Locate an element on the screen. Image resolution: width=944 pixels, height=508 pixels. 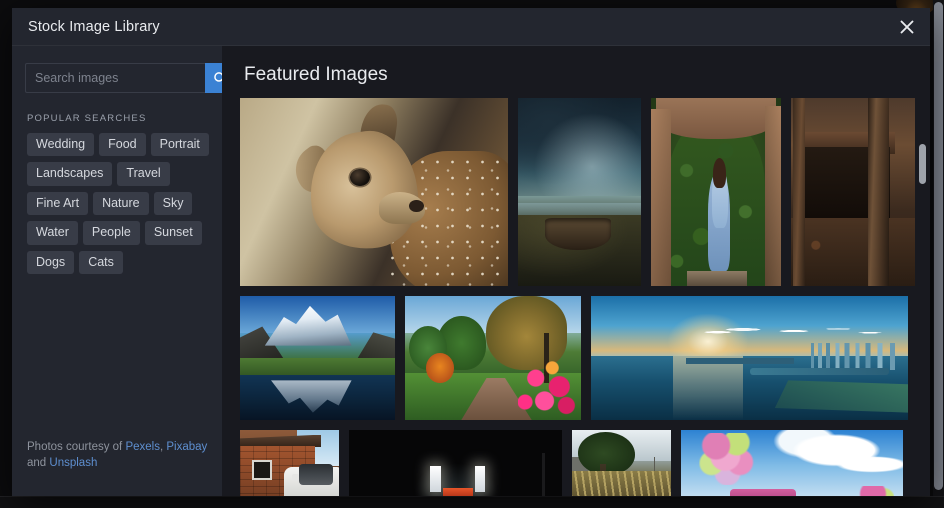
photo-flower-float is located at coordinates (792, 463).